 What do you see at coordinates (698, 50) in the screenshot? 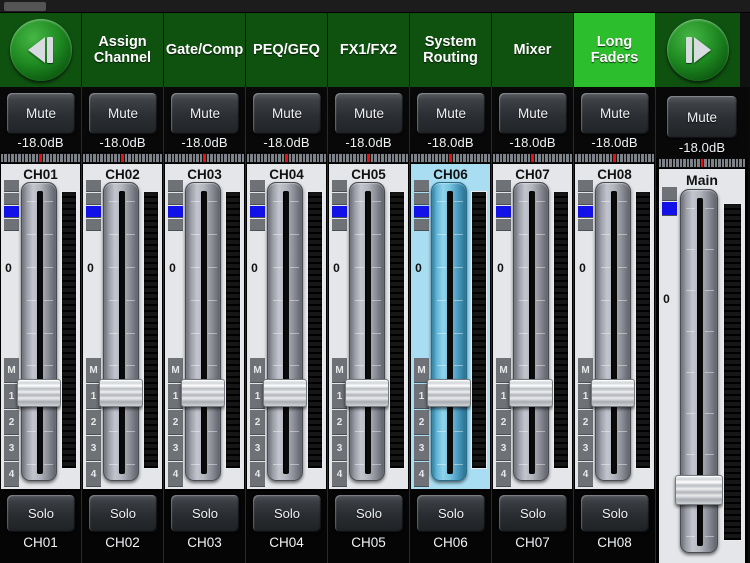
I see `nav-next-button` at bounding box center [698, 50].